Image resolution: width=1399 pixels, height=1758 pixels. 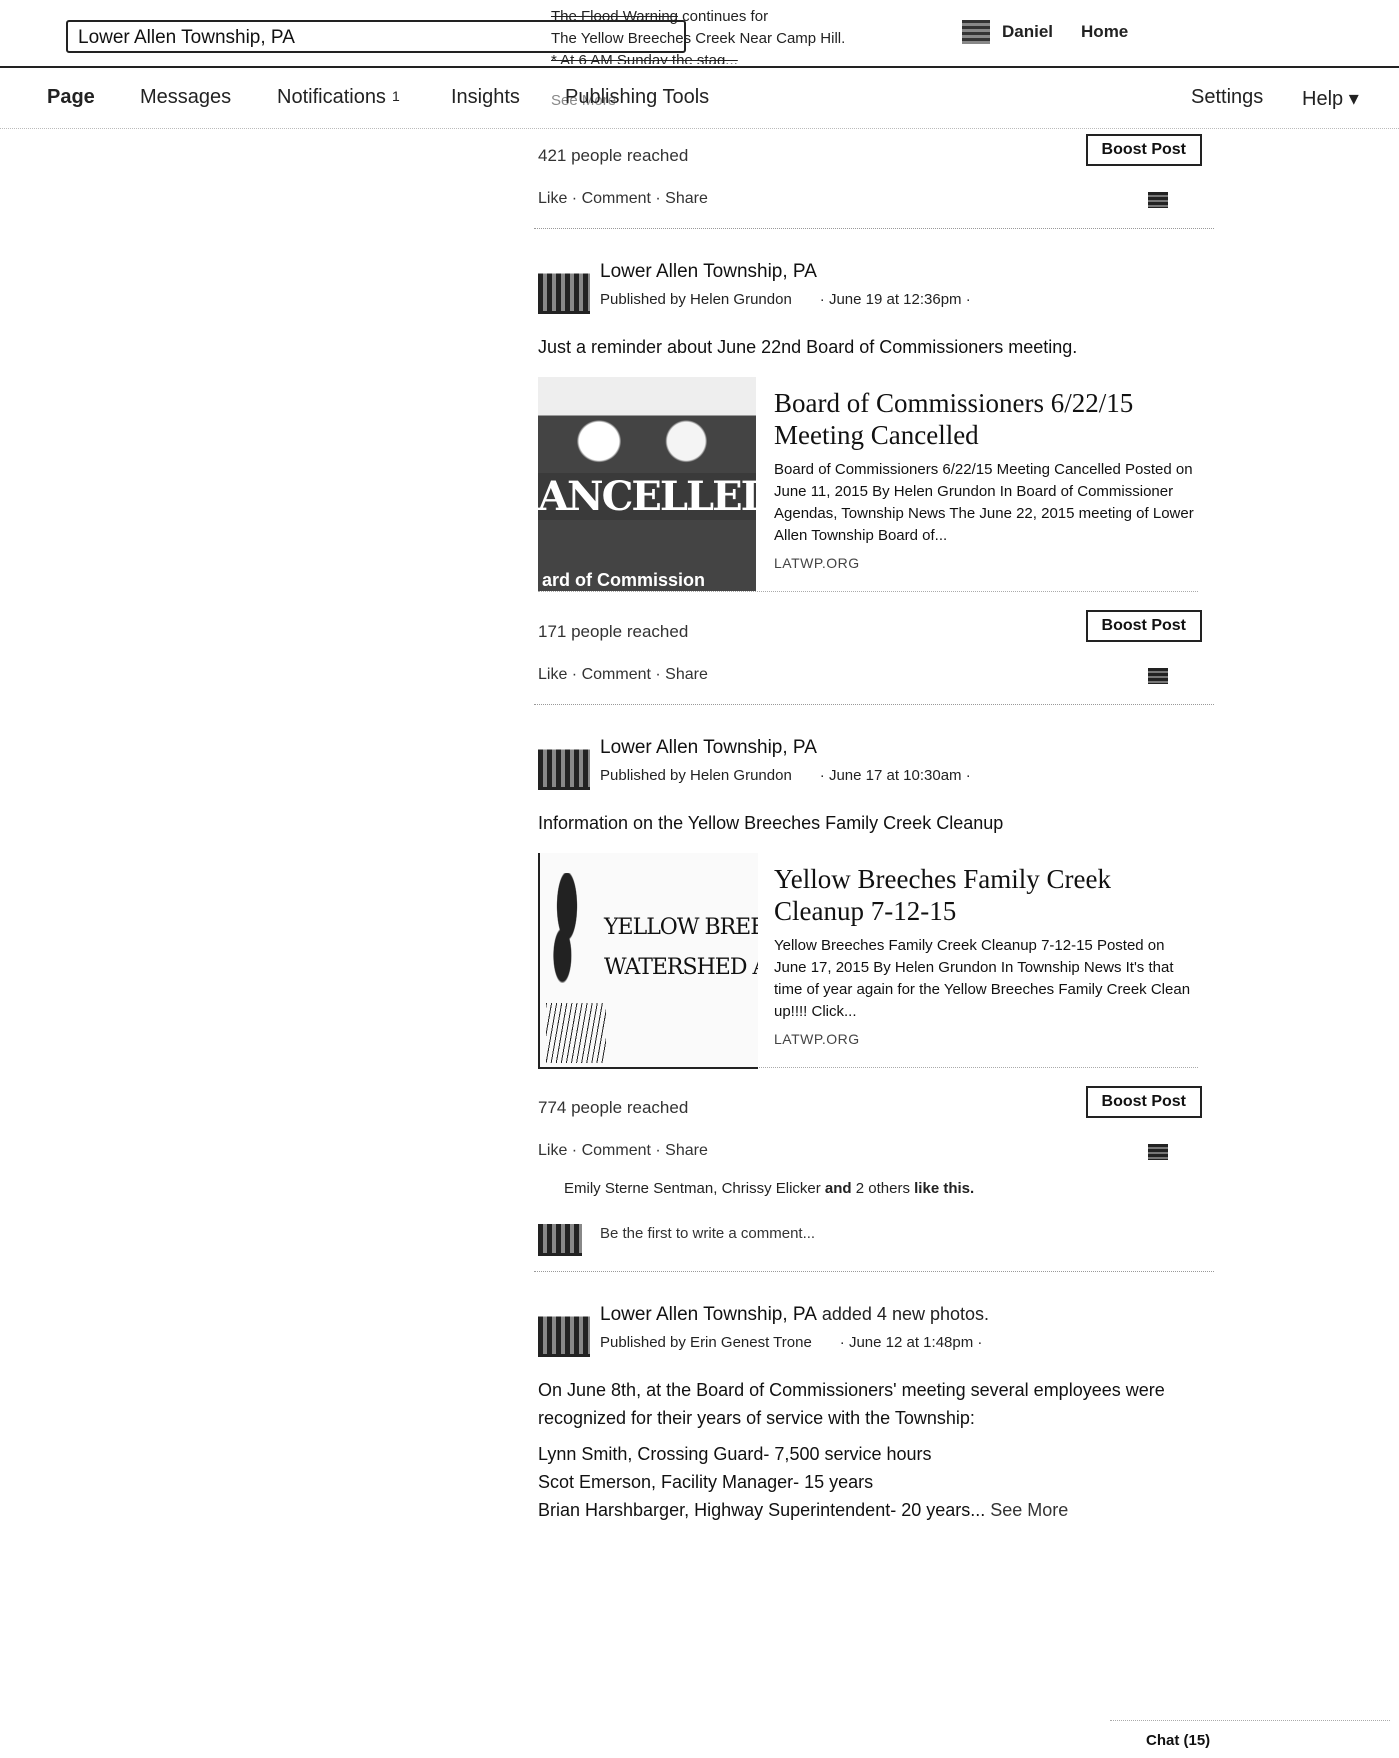 I want to click on added-photos-text: added 4 new photos., so click(x=903, y=1314).